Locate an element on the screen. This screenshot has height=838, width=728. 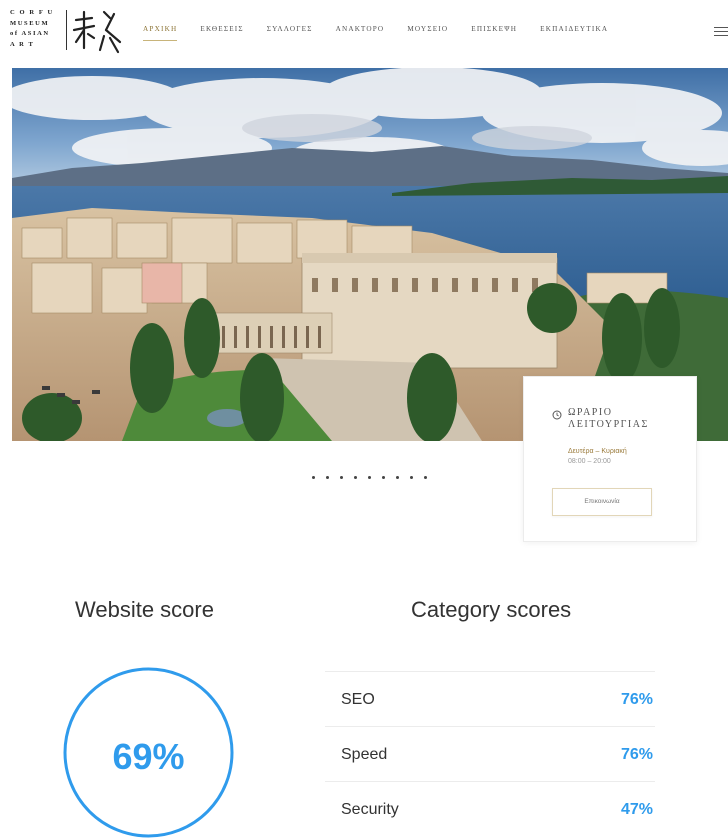
website-score-heading: Website score is located at coordinates (144, 609).